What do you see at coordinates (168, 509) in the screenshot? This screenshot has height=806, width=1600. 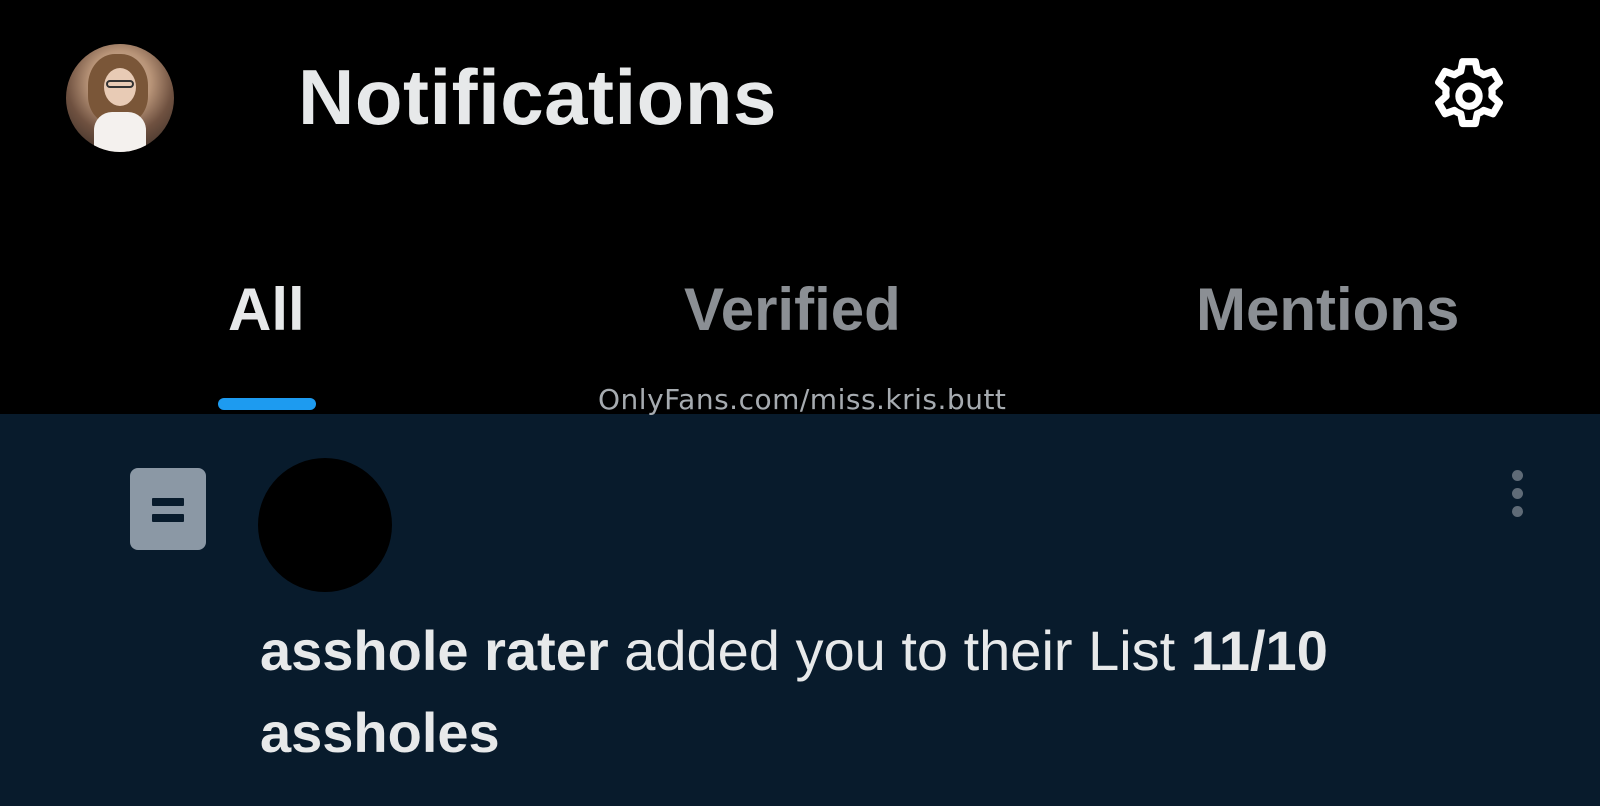 I see `list-icon` at bounding box center [168, 509].